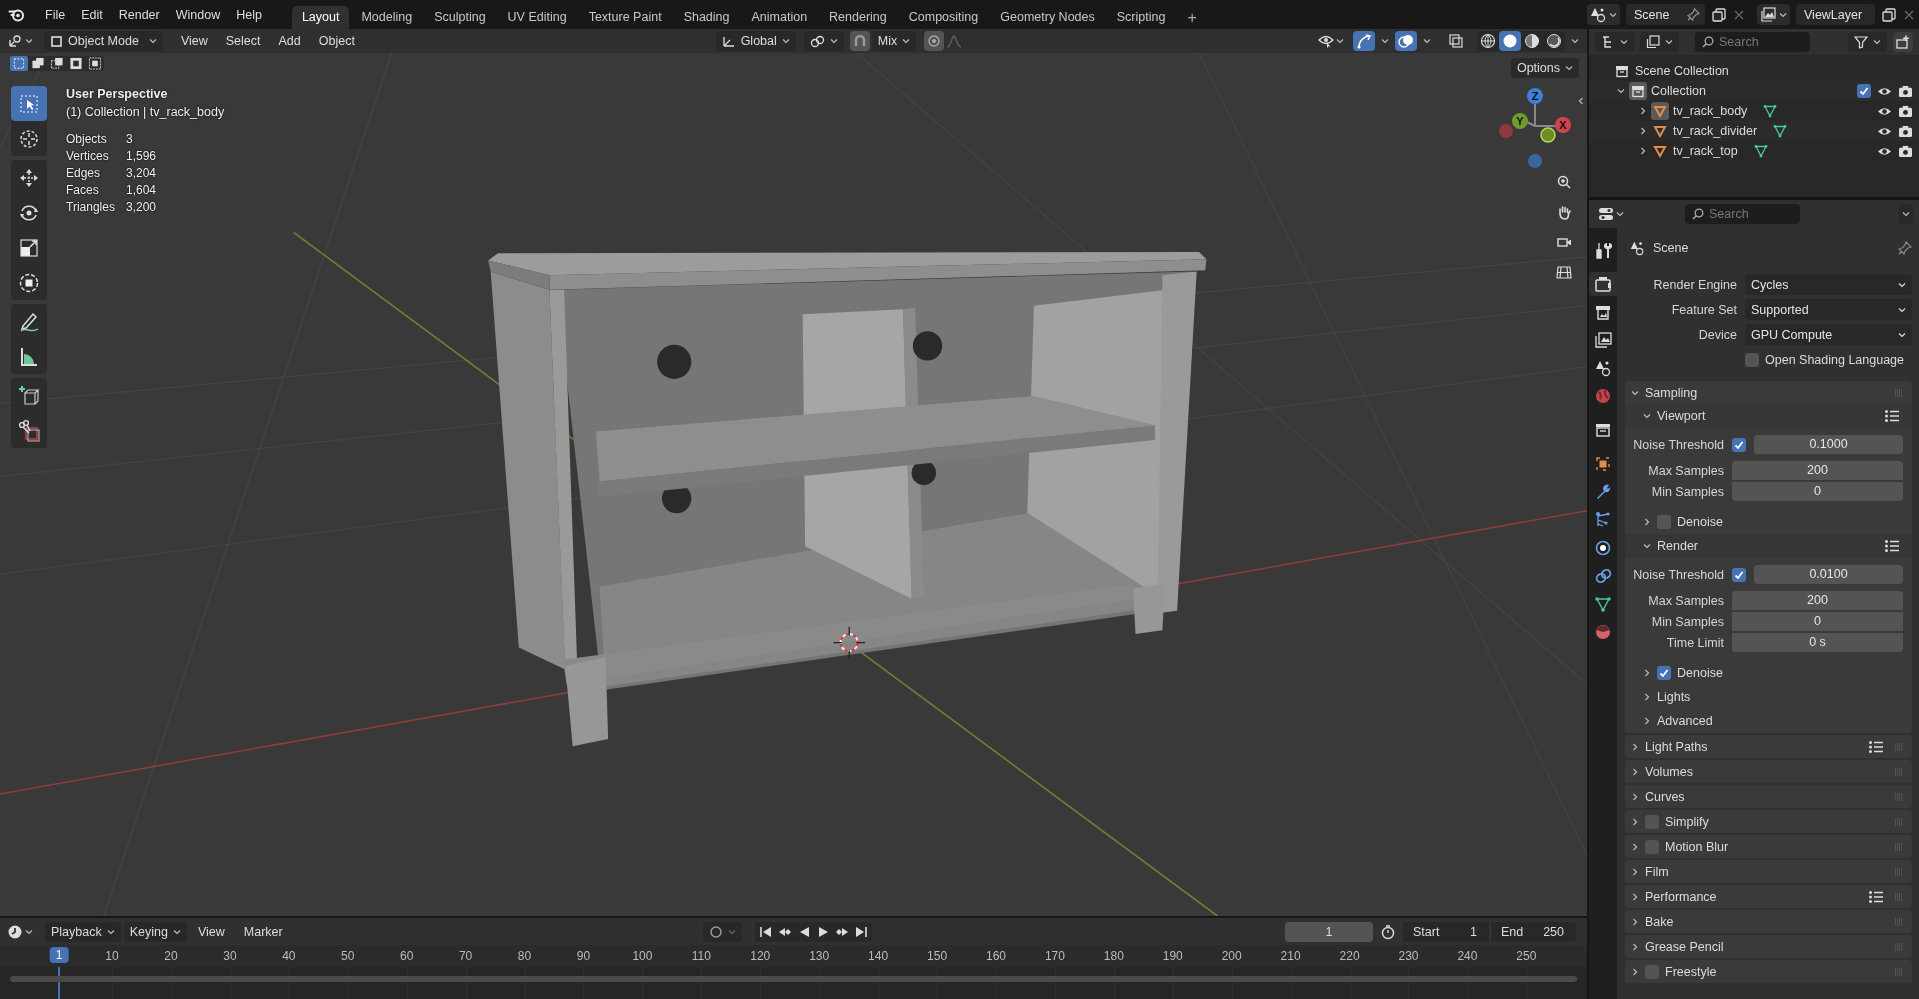 This screenshot has height=999, width=1919. Describe the element at coordinates (894, 41) in the screenshot. I see `snap-target-dropdown: Mix` at that location.